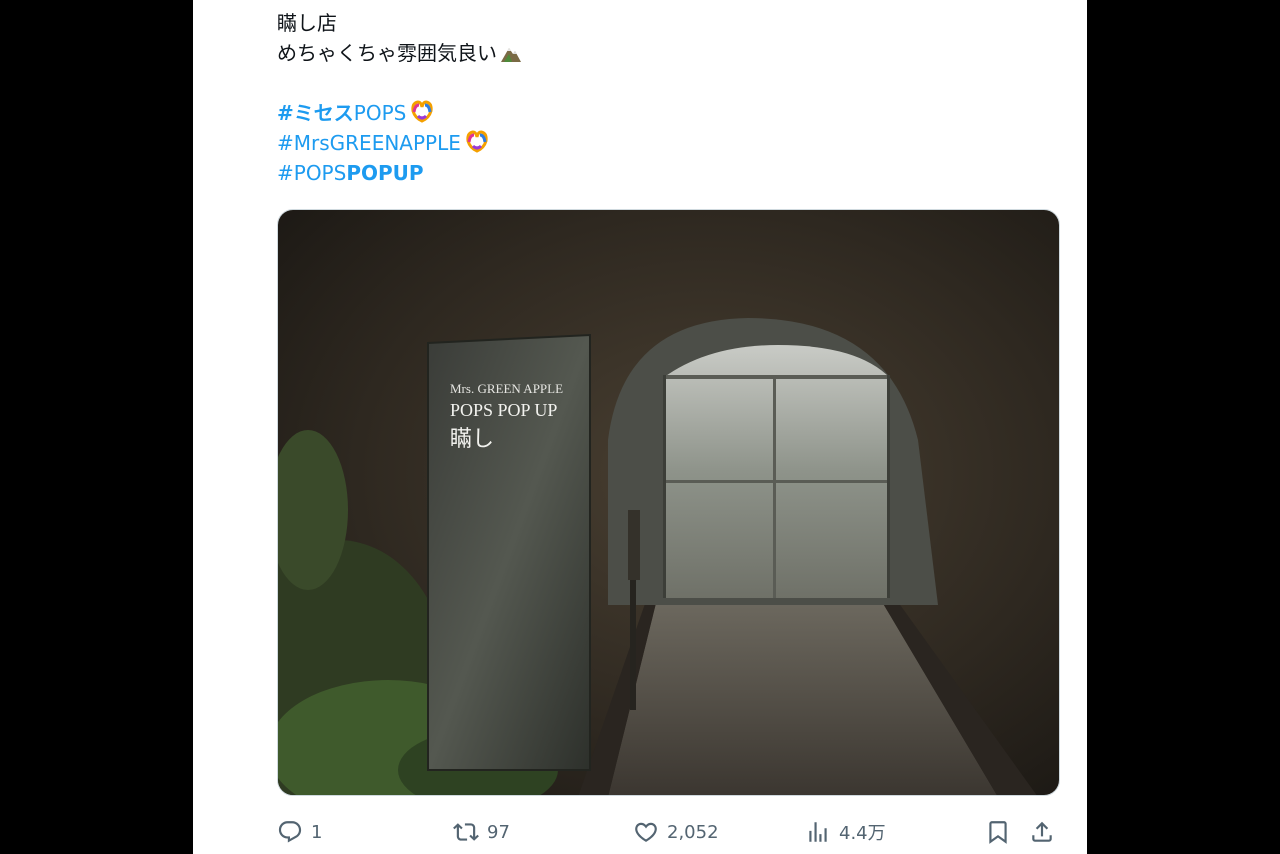  I want to click on tweet-actions: 1 97 2,052 4.4万, so click(669, 832).